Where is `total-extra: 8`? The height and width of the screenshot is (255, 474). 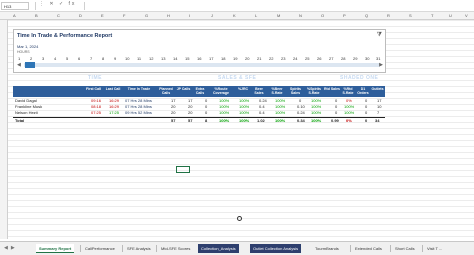 total-extra: 8 is located at coordinates (206, 120).